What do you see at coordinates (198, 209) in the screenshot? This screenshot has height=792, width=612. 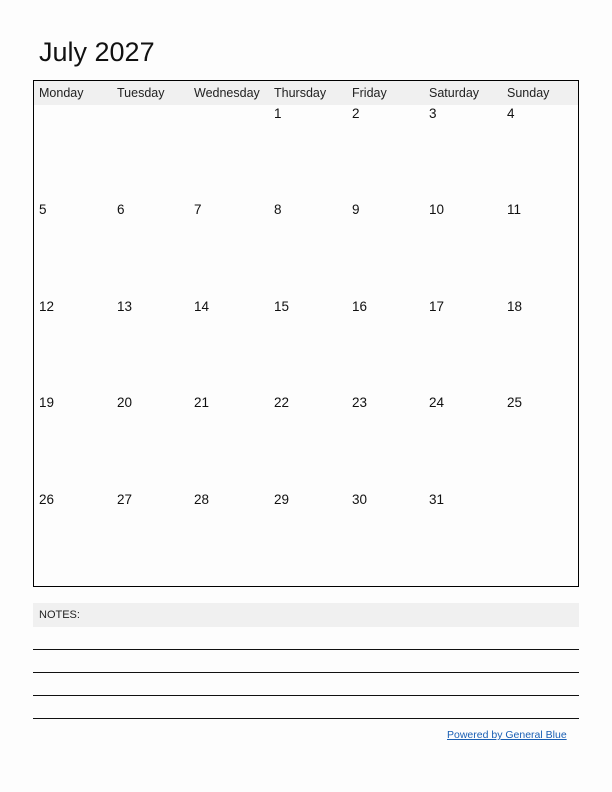 I see `day-cell: 7` at bounding box center [198, 209].